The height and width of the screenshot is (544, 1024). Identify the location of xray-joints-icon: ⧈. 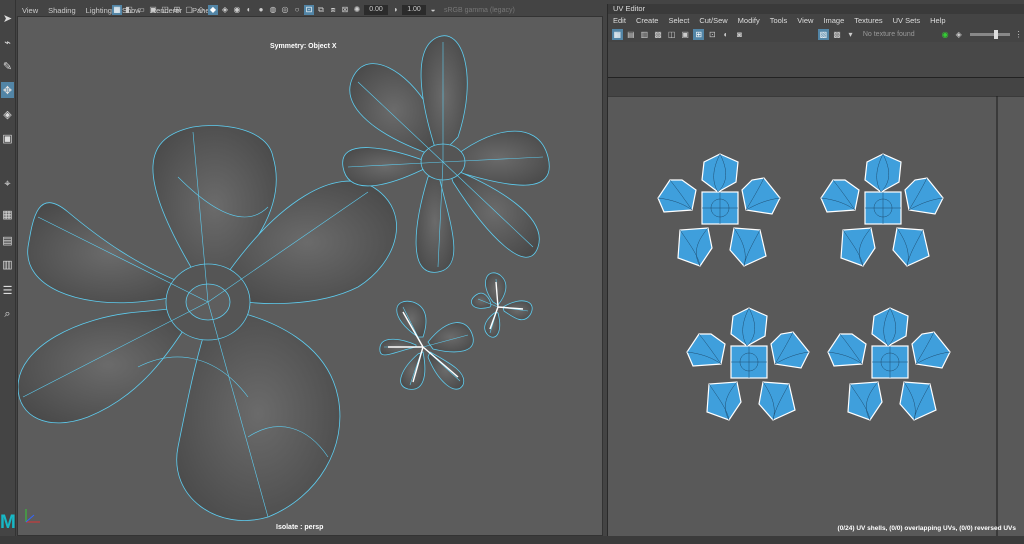
(333, 10).